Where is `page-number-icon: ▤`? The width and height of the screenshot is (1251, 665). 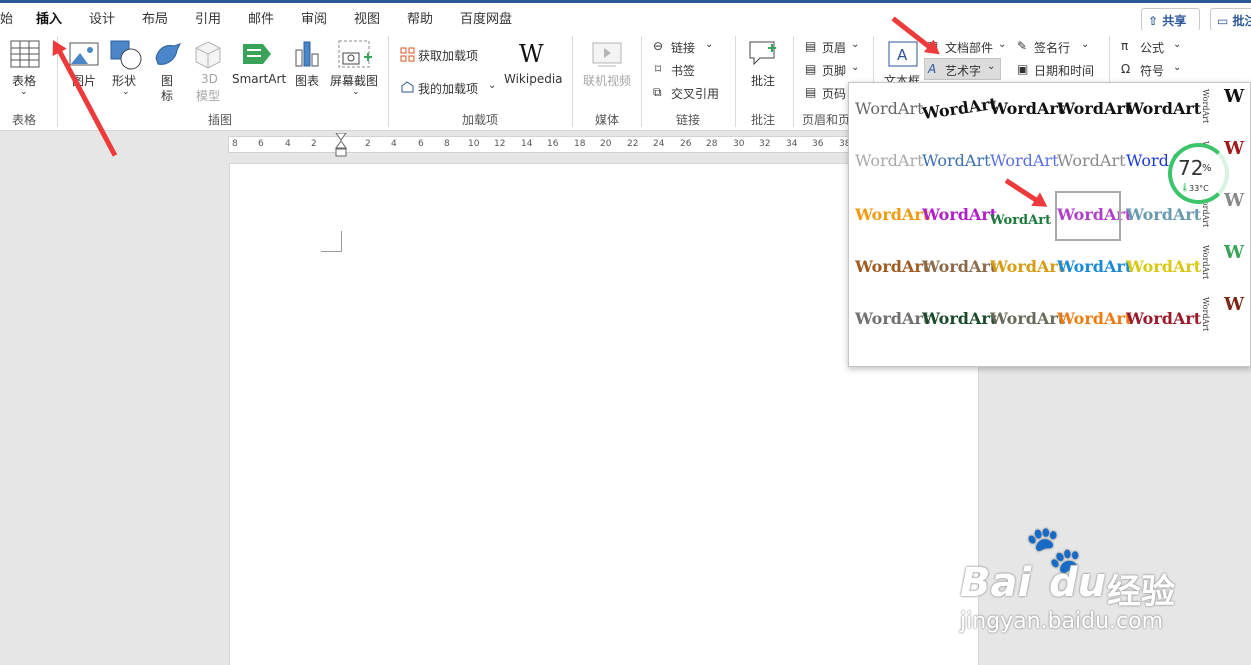
page-number-icon: ▤ is located at coordinates (811, 92).